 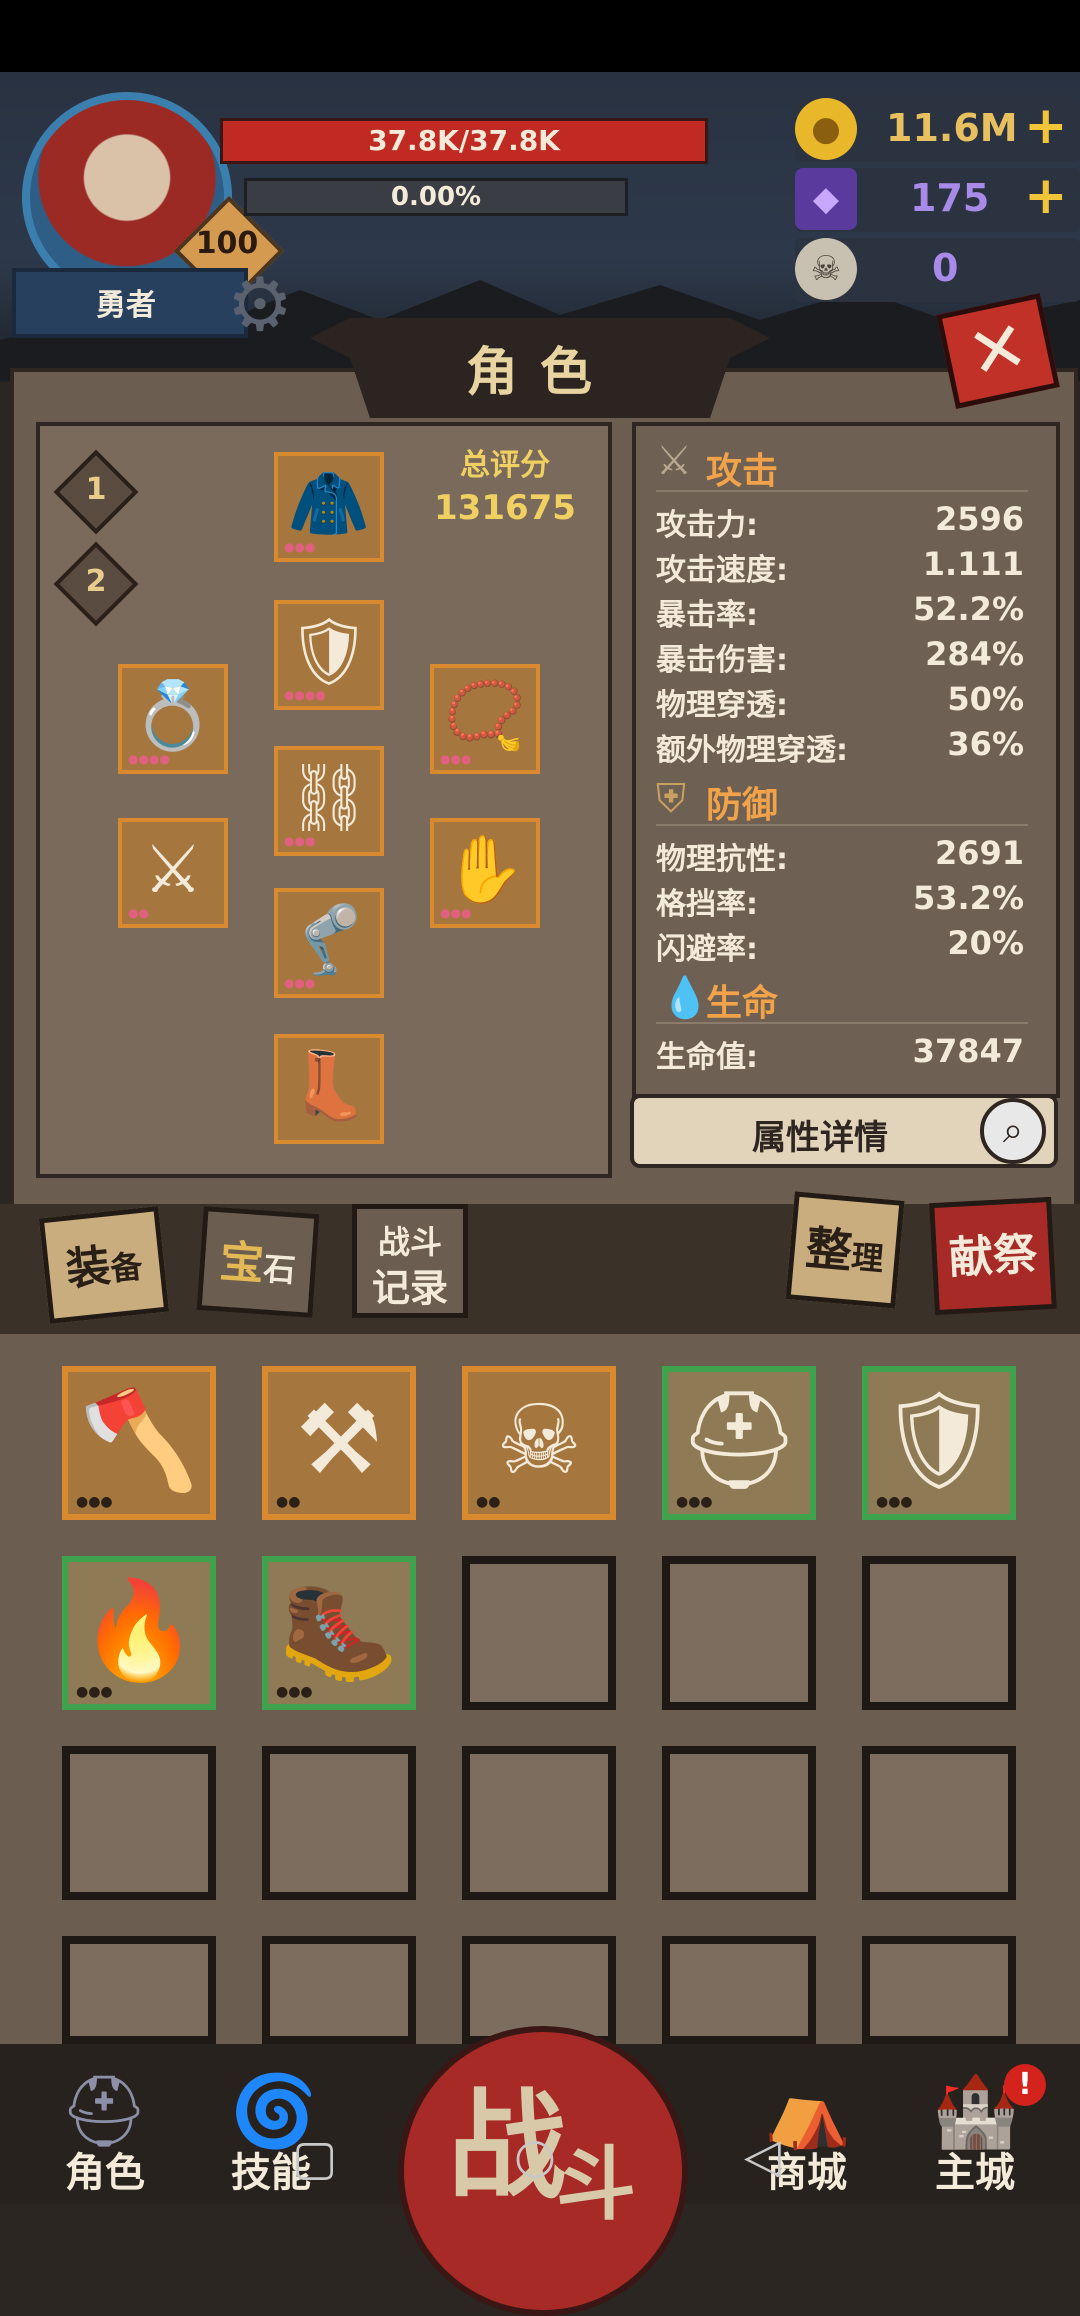 I want to click on tab-gems-label-a: 宝, so click(x=242, y=1263).